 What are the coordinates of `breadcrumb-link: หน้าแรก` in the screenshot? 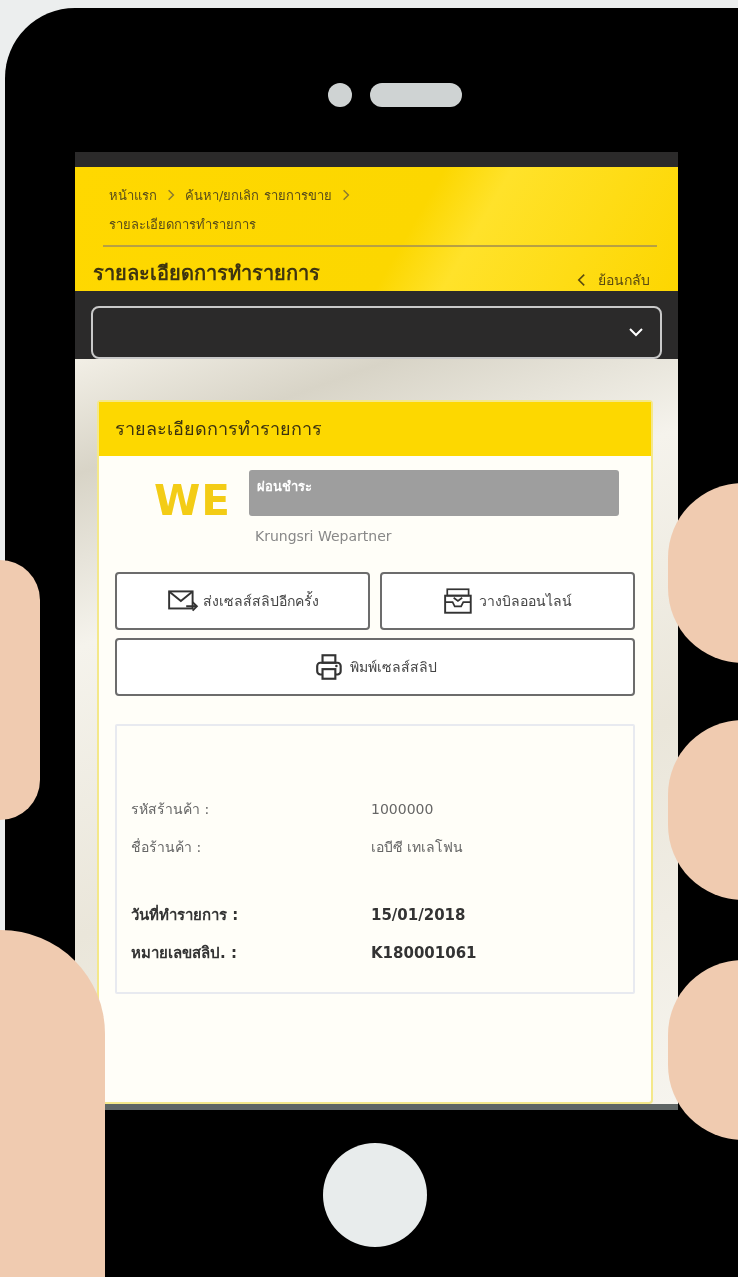 It's located at (133, 195).